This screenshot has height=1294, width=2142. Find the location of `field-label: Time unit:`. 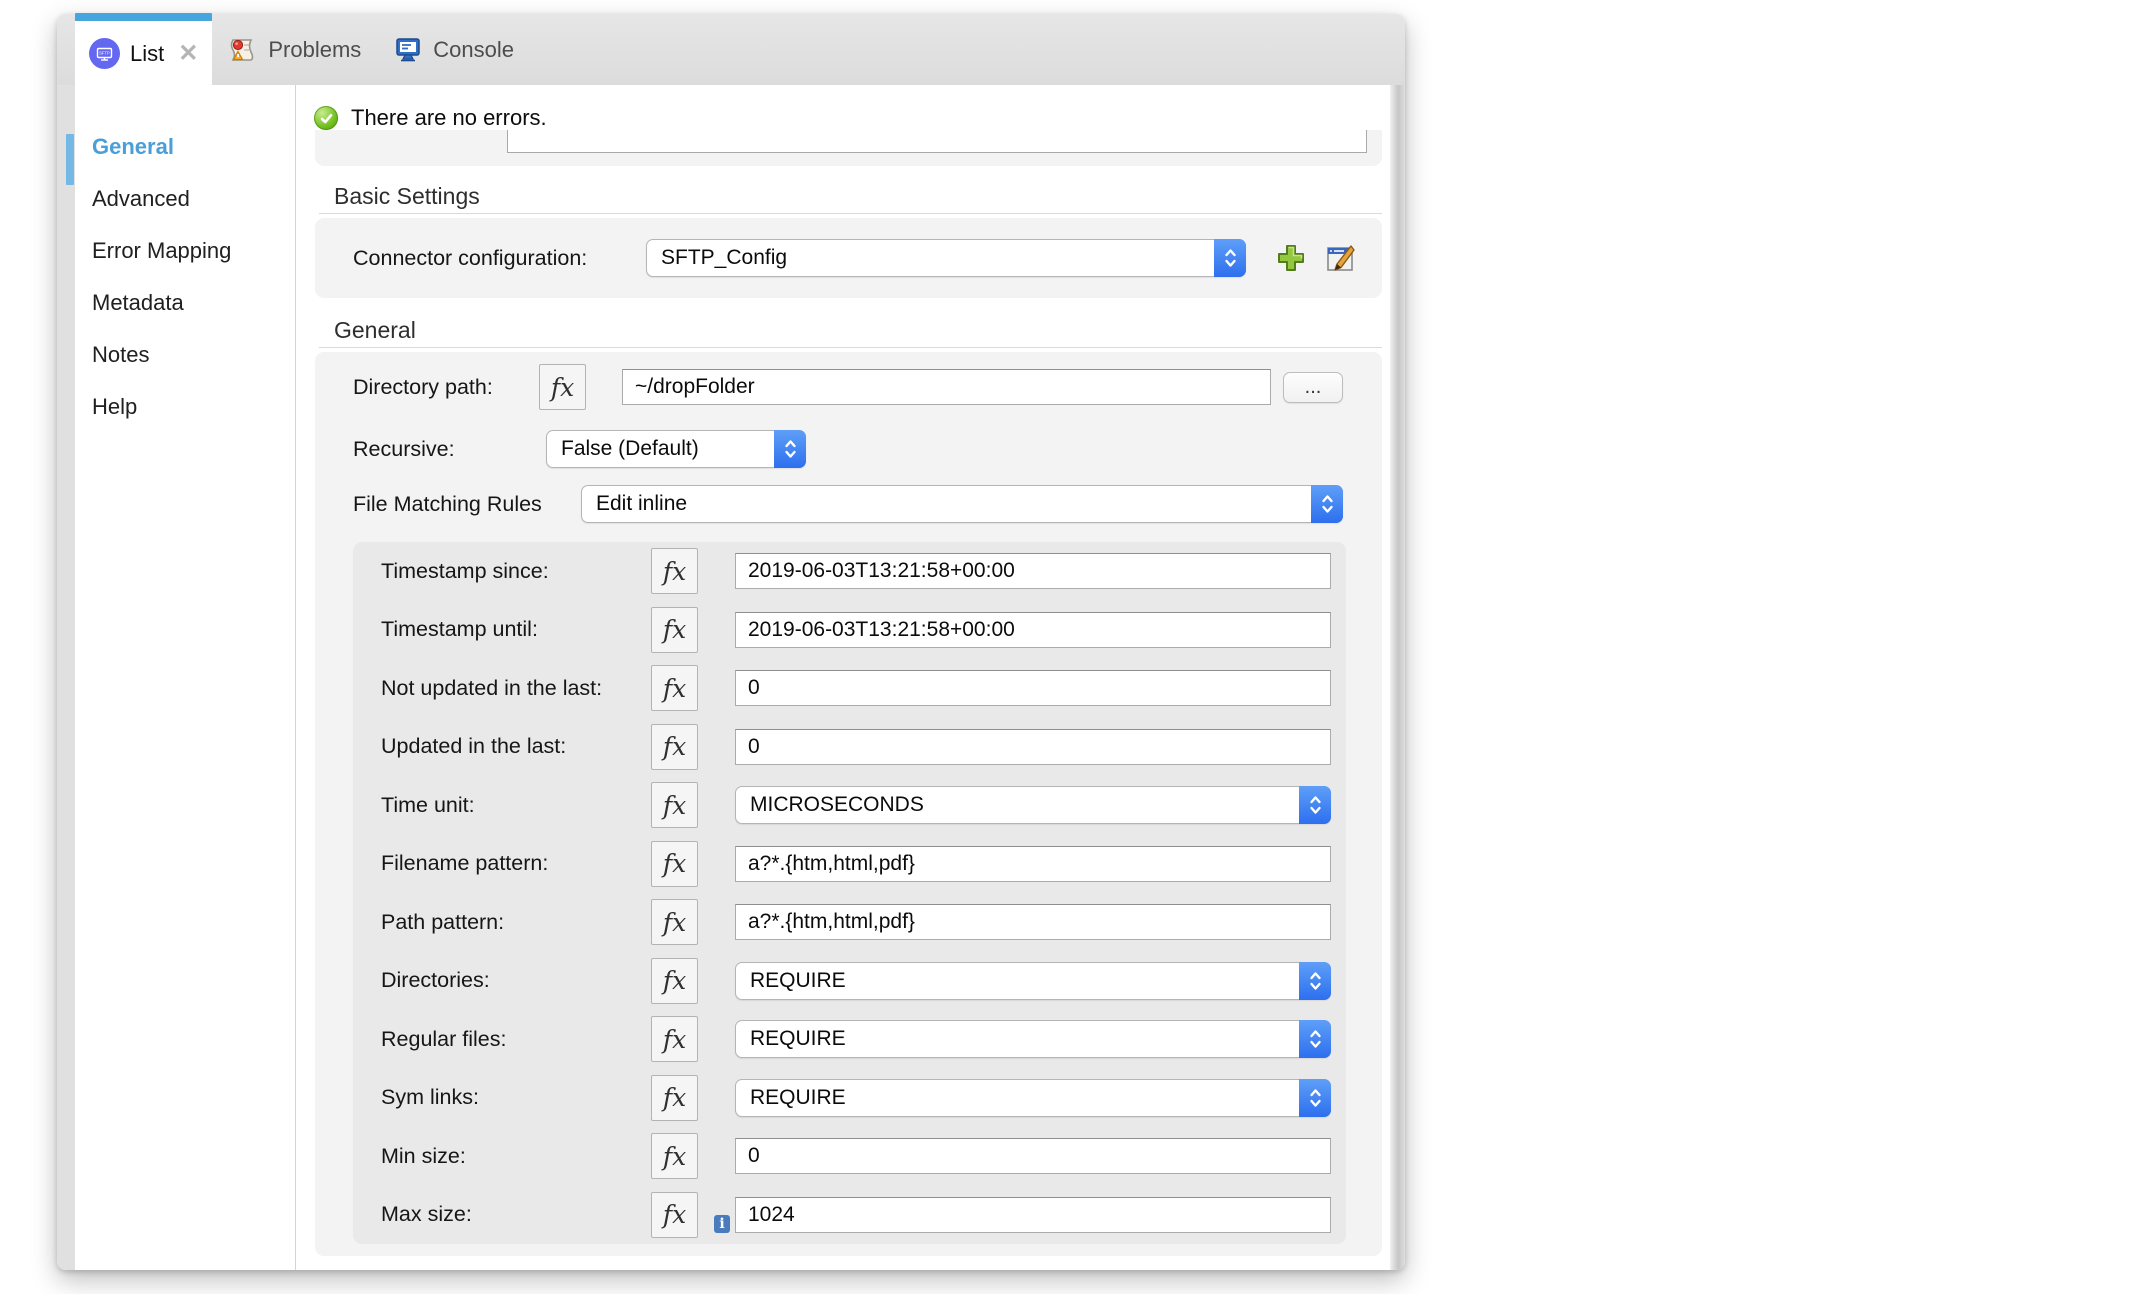

field-label: Time unit: is located at coordinates (428, 804).